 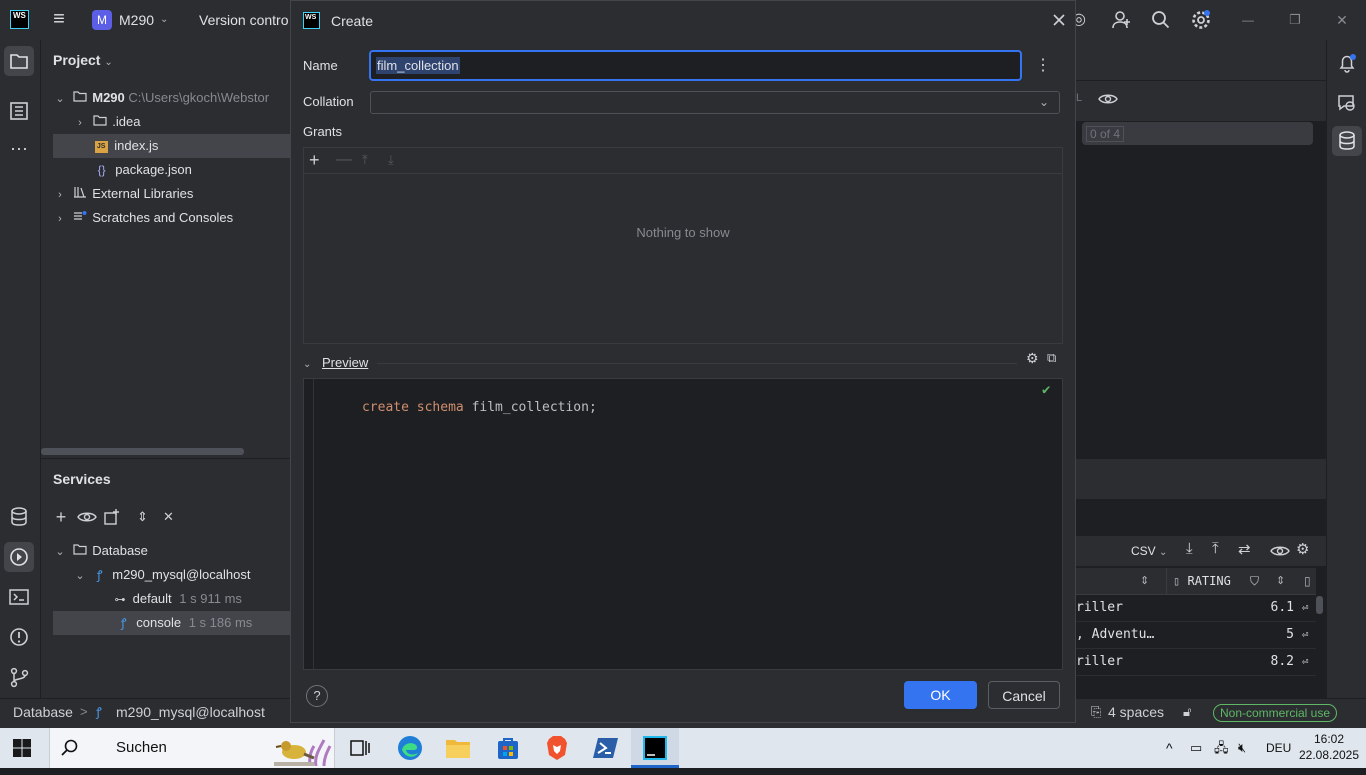 I want to click on minimize-button: —, so click(x=1248, y=20).